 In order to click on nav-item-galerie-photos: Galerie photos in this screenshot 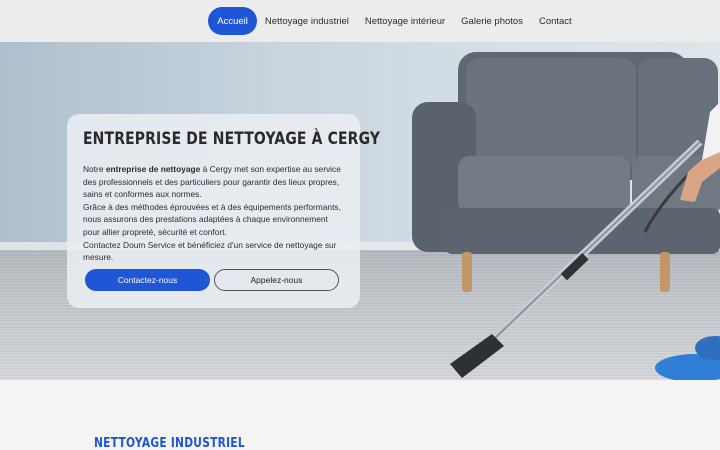, I will do `click(492, 21)`.